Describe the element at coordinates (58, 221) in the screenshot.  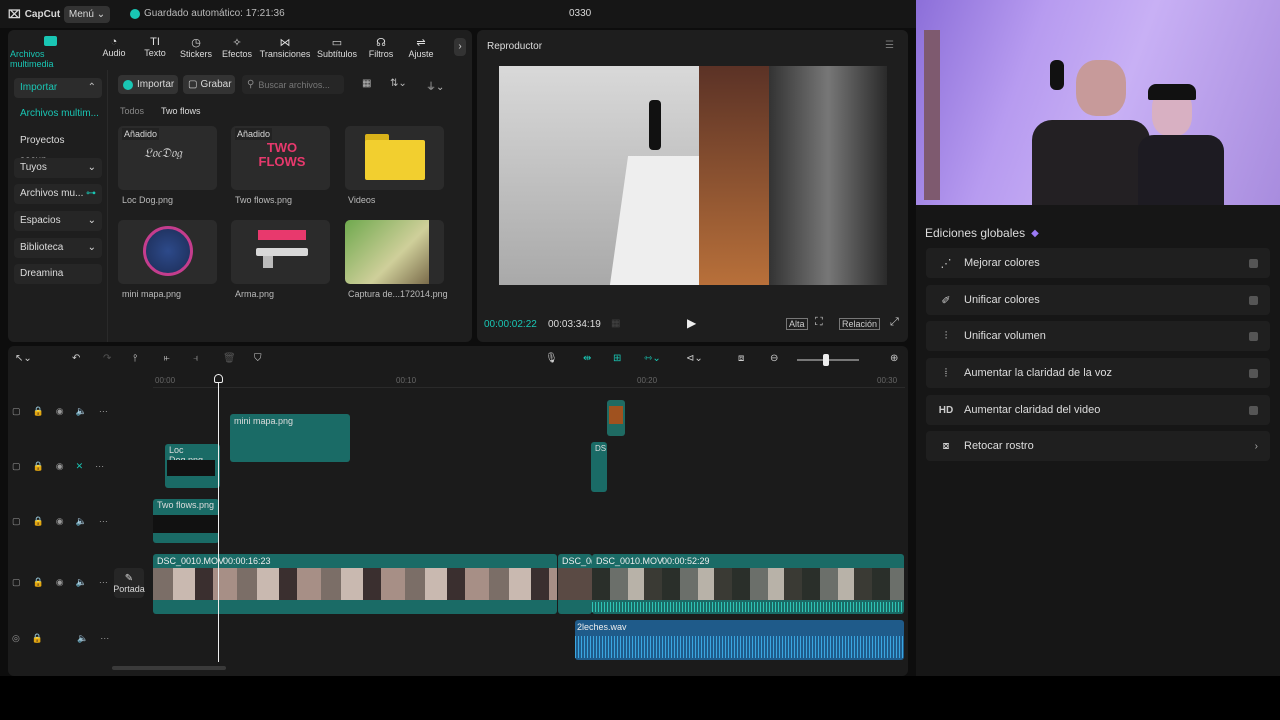
I see `sidebar-item-spaces: Espacios ⌄` at that location.